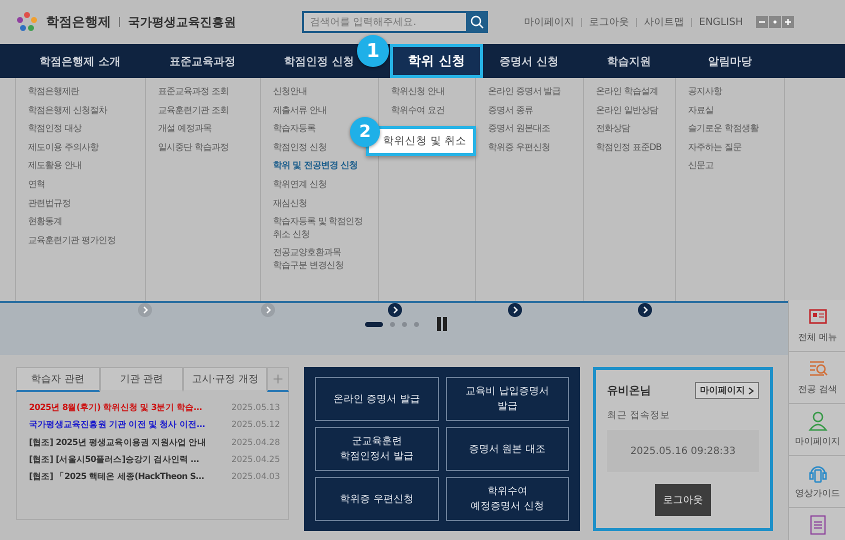 This screenshot has height=540, width=845. What do you see at coordinates (721, 22) in the screenshot?
I see `header-link: ENGLISH` at bounding box center [721, 22].